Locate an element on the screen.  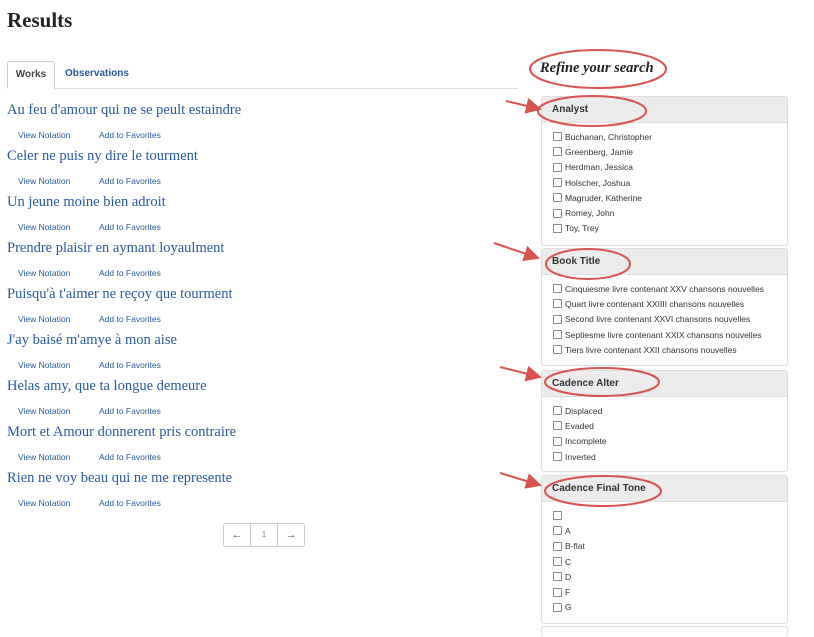
facet-option is located at coordinates (670, 515).